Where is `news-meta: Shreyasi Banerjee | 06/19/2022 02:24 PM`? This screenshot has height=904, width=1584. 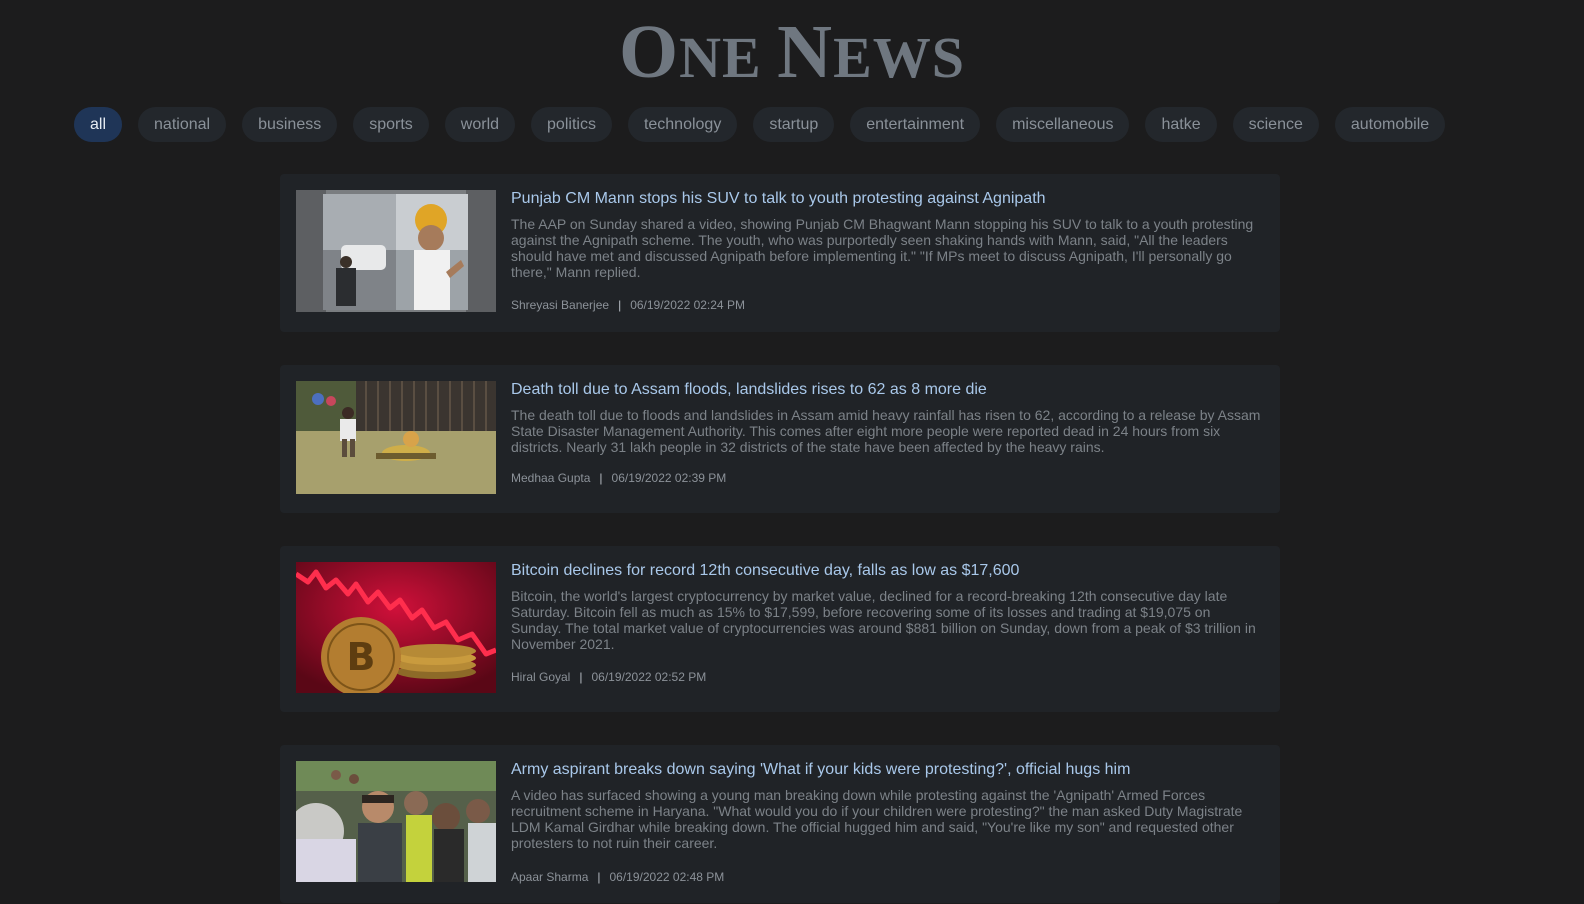
news-meta: Shreyasi Banerjee | 06/19/2022 02:24 PM is located at coordinates (628, 305).